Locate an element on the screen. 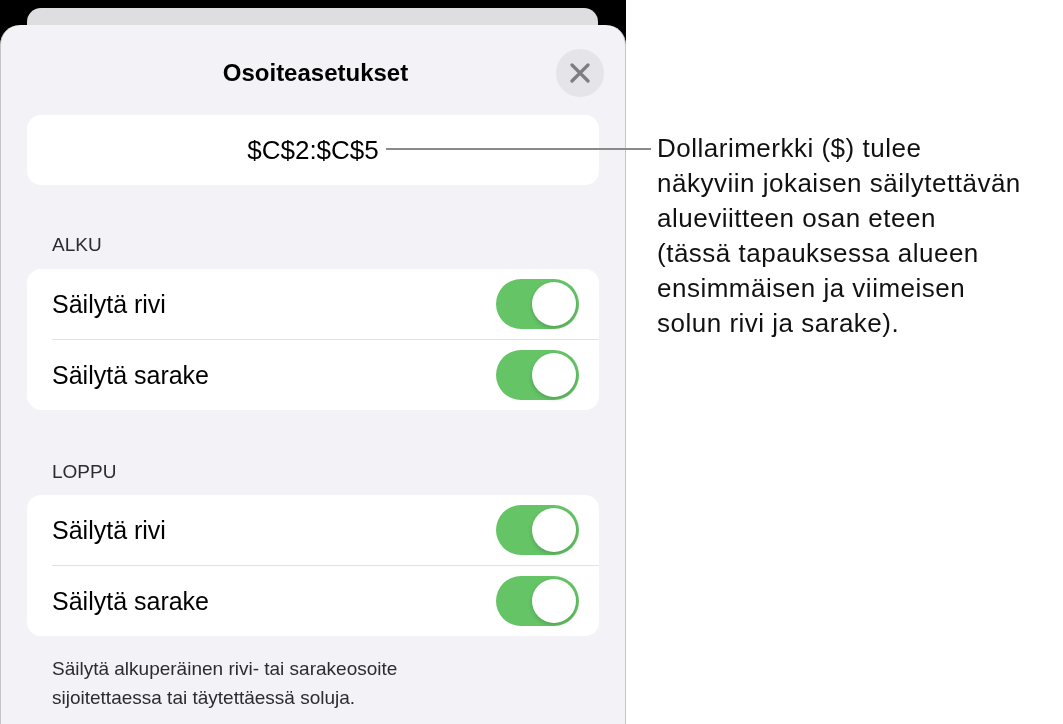 The image size is (1063, 724). section-header: LOPPU is located at coordinates (84, 472).